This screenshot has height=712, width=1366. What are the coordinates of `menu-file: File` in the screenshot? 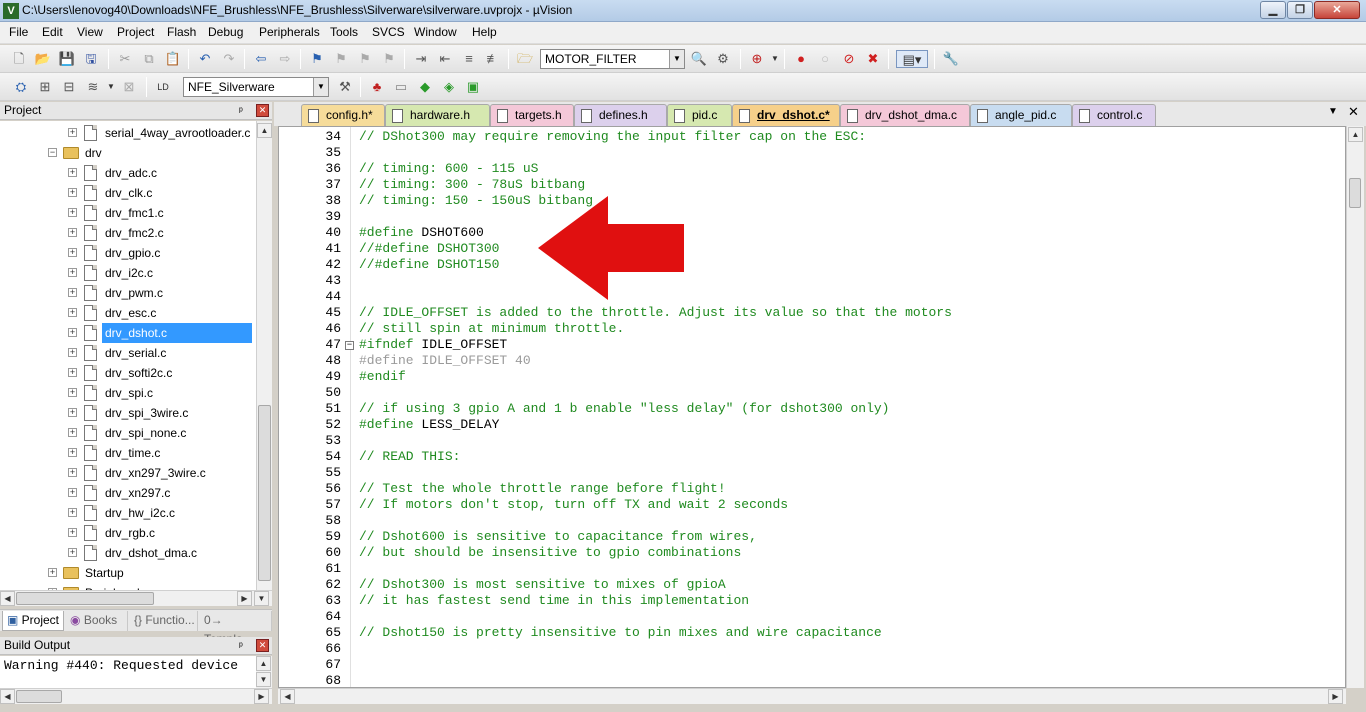 It's located at (18, 32).